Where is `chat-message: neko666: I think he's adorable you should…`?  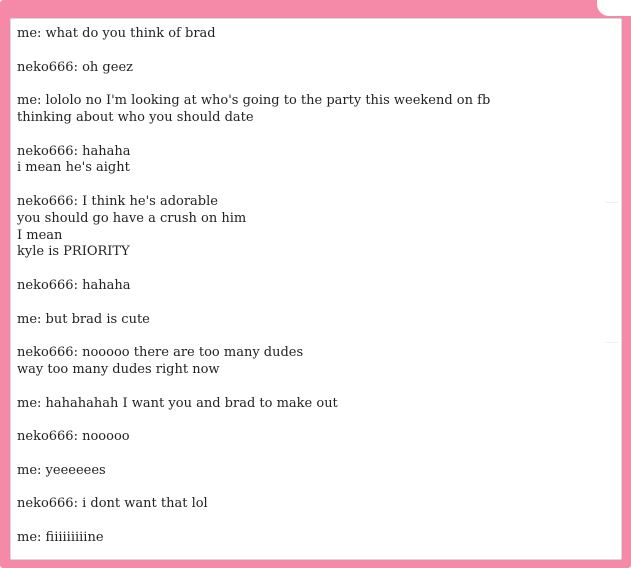 chat-message: neko666: I think he's adorable you should… is located at coordinates (314, 227).